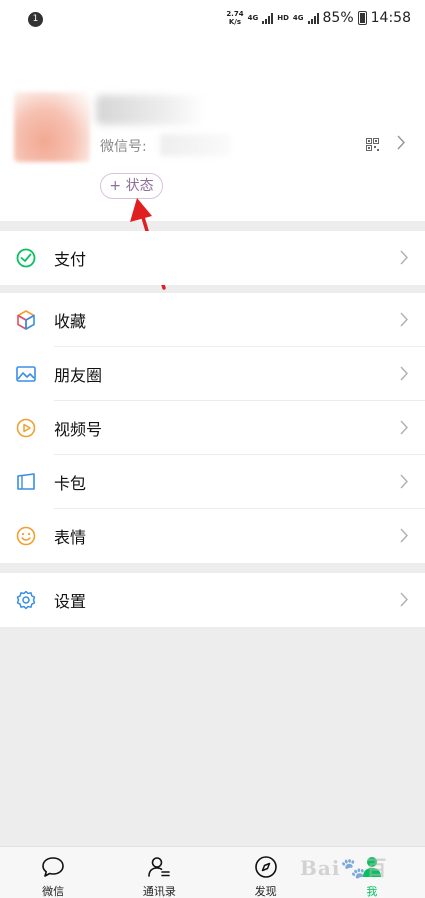 The image size is (425, 898). What do you see at coordinates (195, 145) in the screenshot?
I see `wechat-id-redacted` at bounding box center [195, 145].